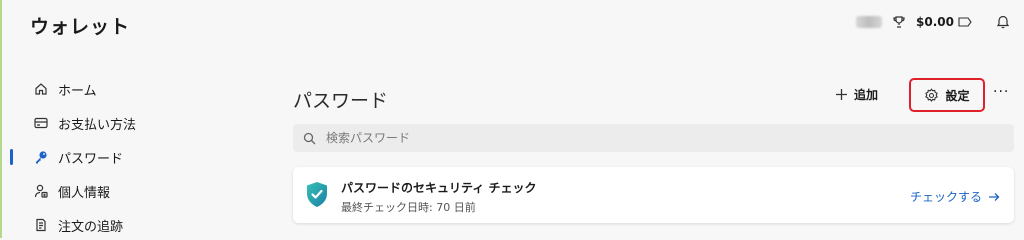 This screenshot has height=240, width=1024. I want to click on key-icon, so click(41, 157).